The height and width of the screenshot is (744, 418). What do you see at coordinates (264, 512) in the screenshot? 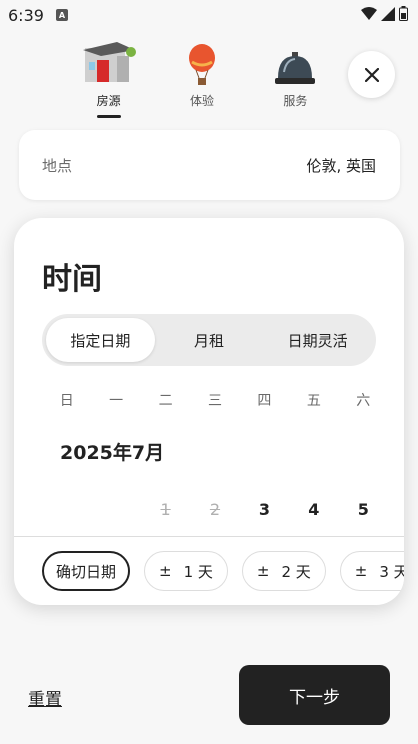
I see `calendar-day: 3` at bounding box center [264, 512].